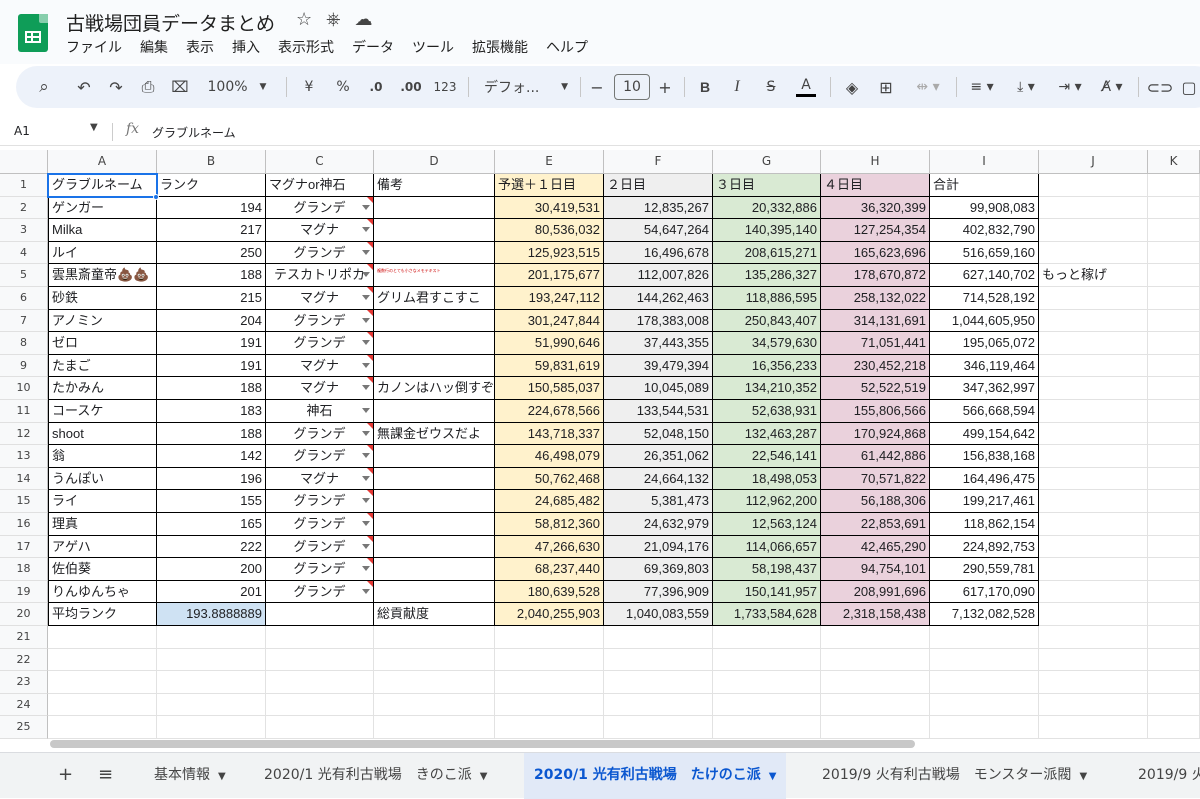 The image size is (1200, 799). Describe the element at coordinates (852, 87) in the screenshot. I see `fill-color-icon: ◈` at that location.